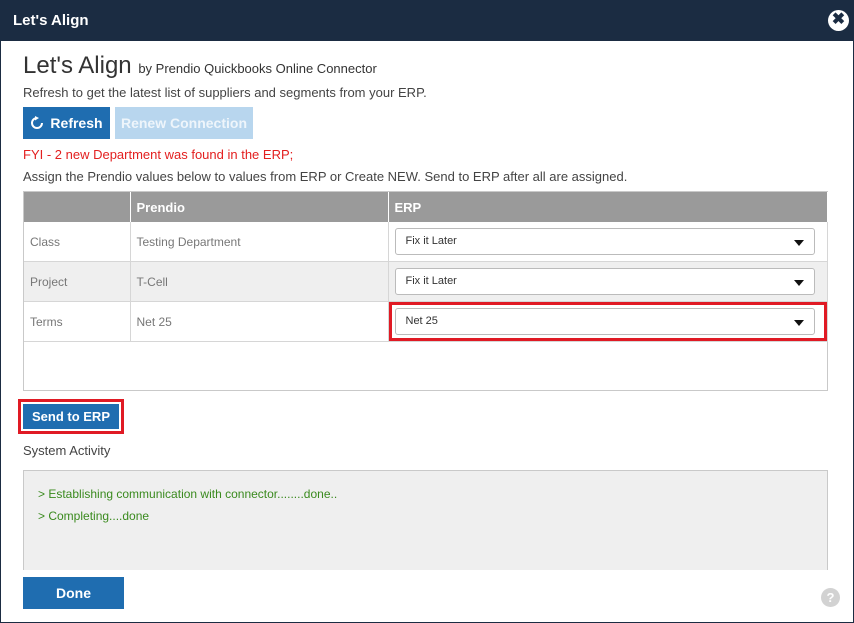  I want to click on table-header-row: Prendio ERP, so click(426, 207).